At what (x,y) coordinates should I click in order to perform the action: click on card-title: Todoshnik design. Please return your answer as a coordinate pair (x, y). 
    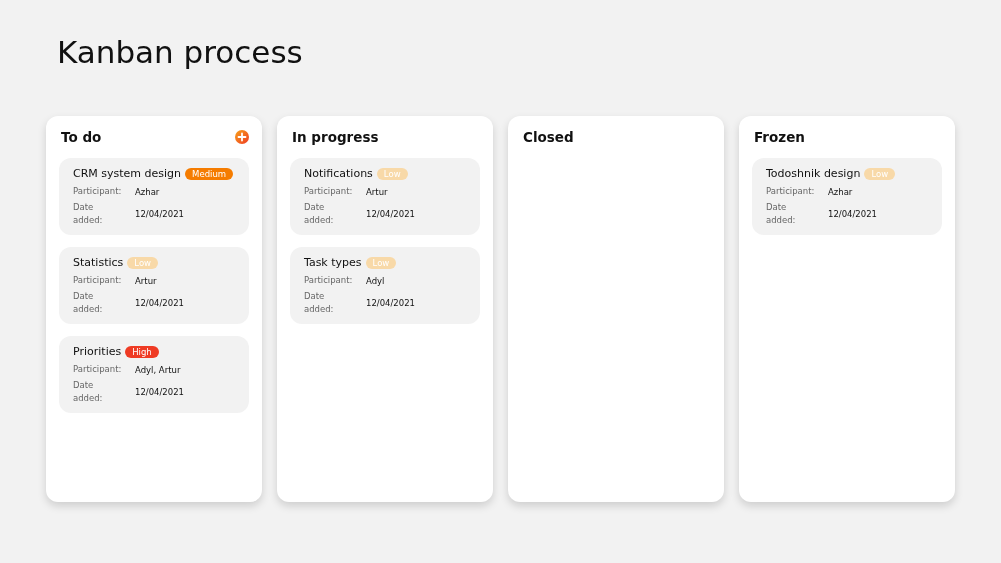
    Looking at the image, I should click on (813, 173).